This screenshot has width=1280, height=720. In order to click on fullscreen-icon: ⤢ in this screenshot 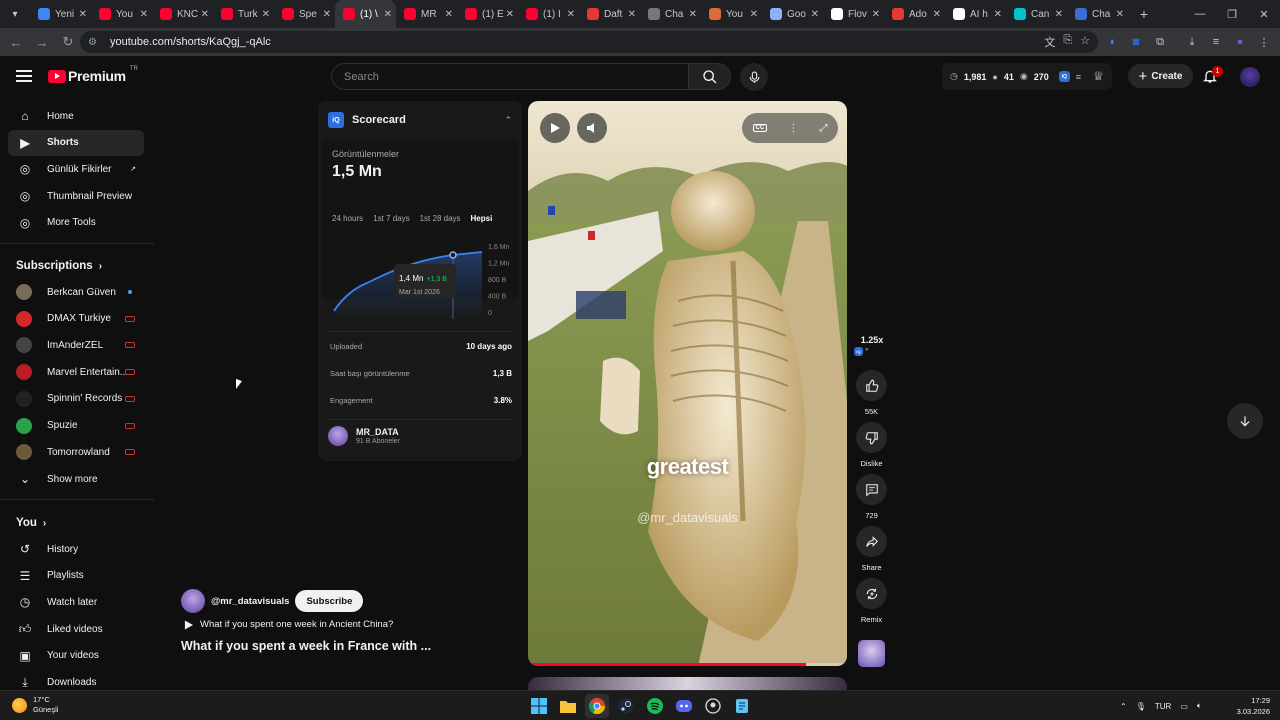, I will do `click(823, 128)`.